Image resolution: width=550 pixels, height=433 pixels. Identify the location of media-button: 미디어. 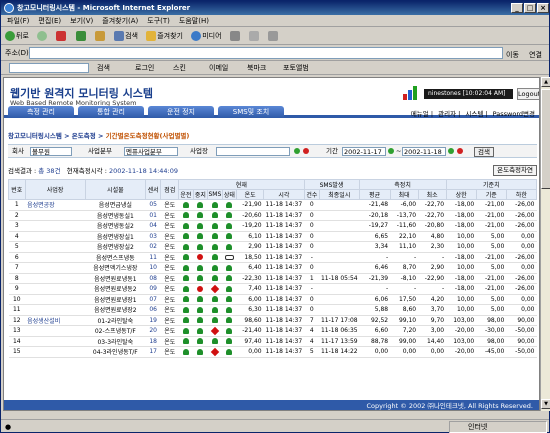
(206, 36).